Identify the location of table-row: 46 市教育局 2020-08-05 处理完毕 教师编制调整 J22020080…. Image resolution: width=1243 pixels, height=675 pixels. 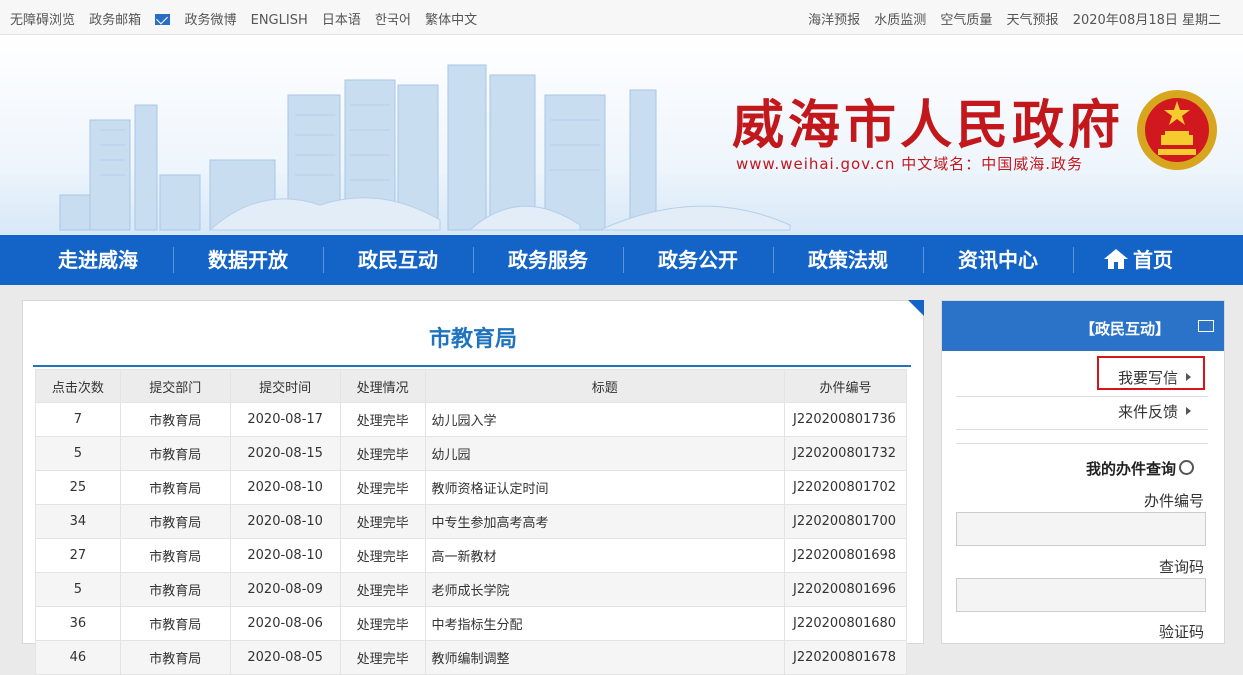
(471, 657).